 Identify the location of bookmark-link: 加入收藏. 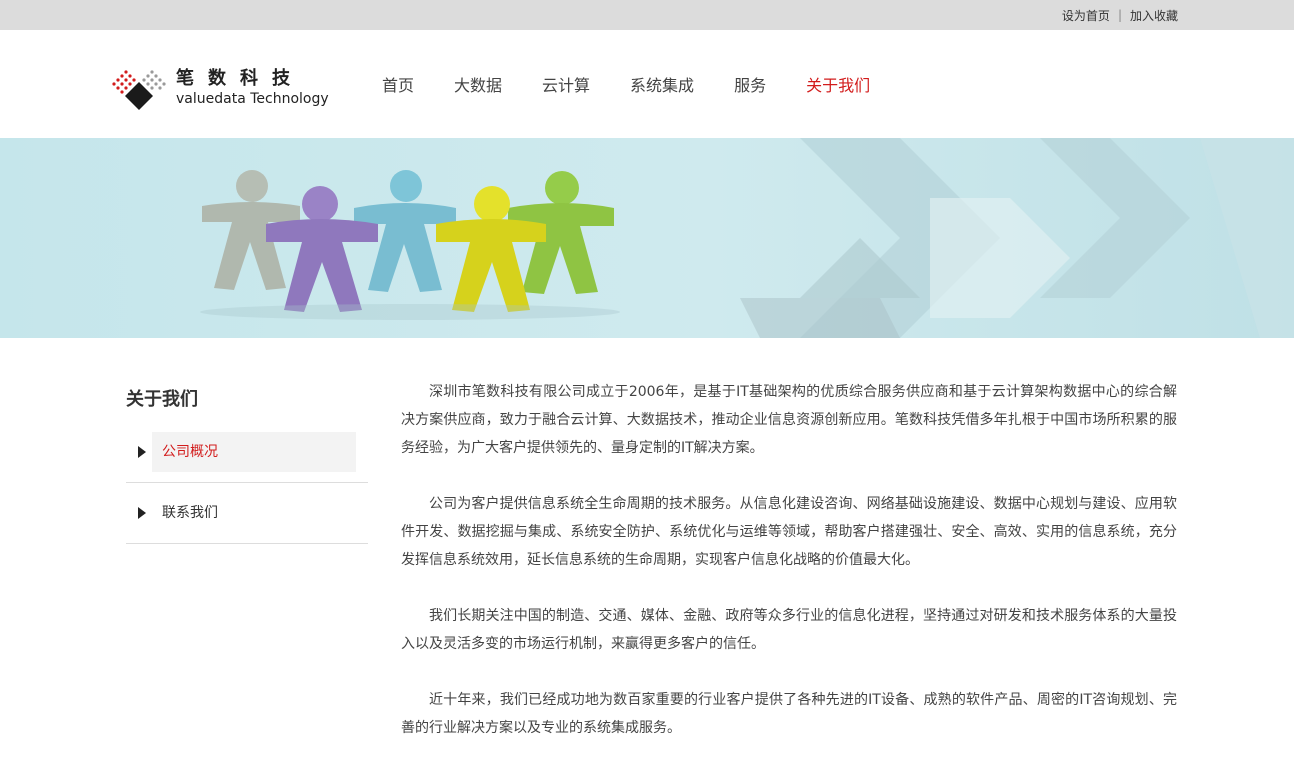
(1154, 15).